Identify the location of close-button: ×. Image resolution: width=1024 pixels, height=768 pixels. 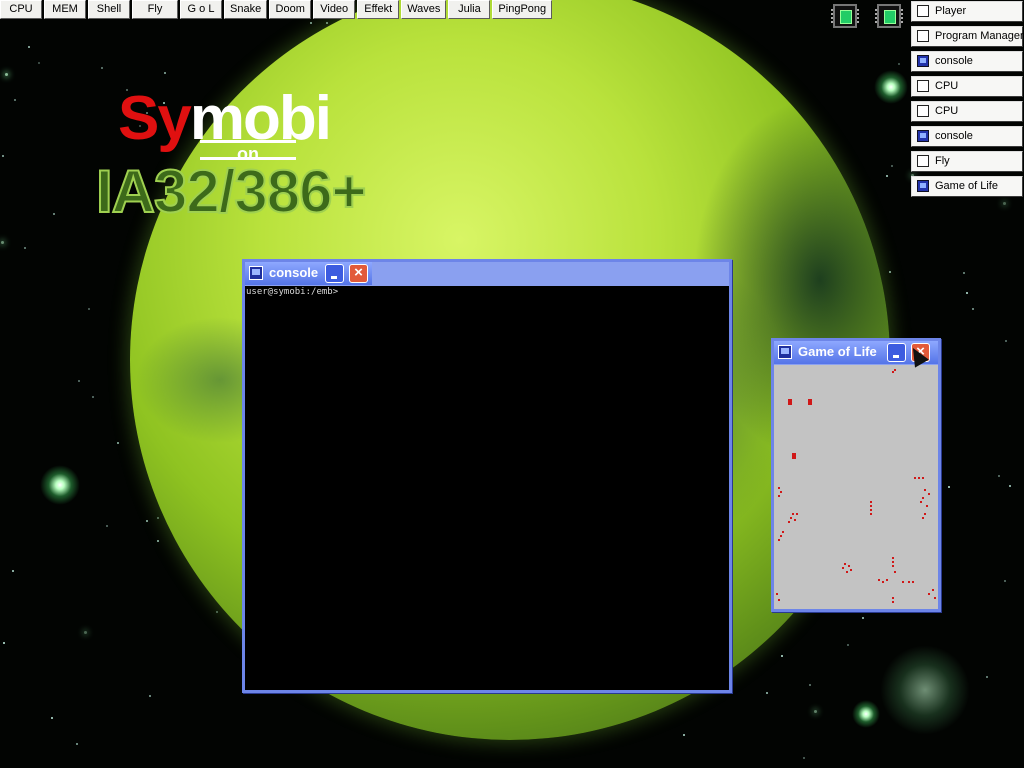
(358, 273).